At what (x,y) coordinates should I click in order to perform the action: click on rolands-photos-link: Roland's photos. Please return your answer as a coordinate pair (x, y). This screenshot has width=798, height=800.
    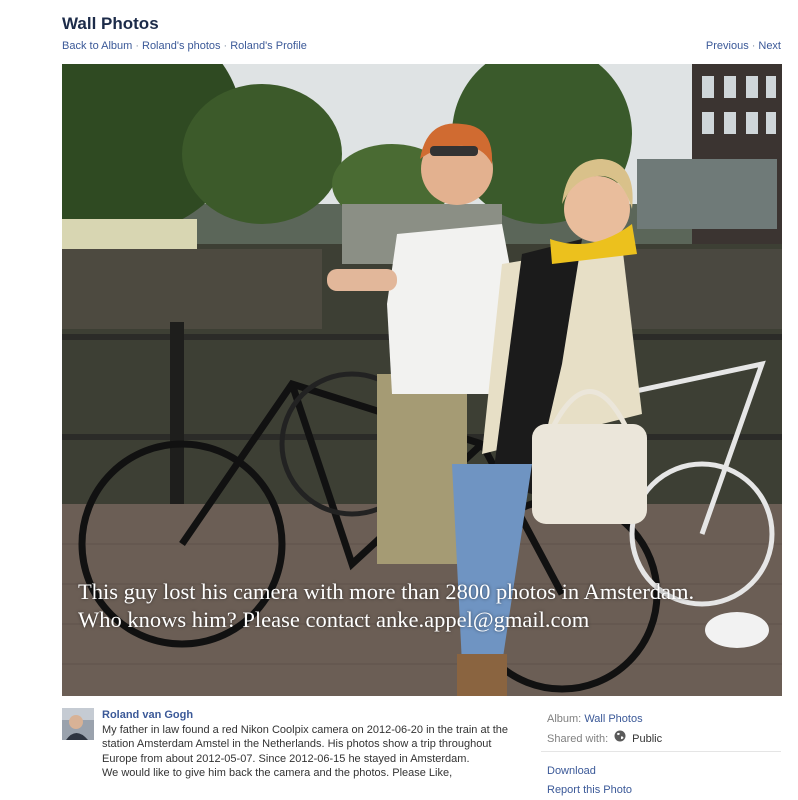
    Looking at the image, I should click on (181, 46).